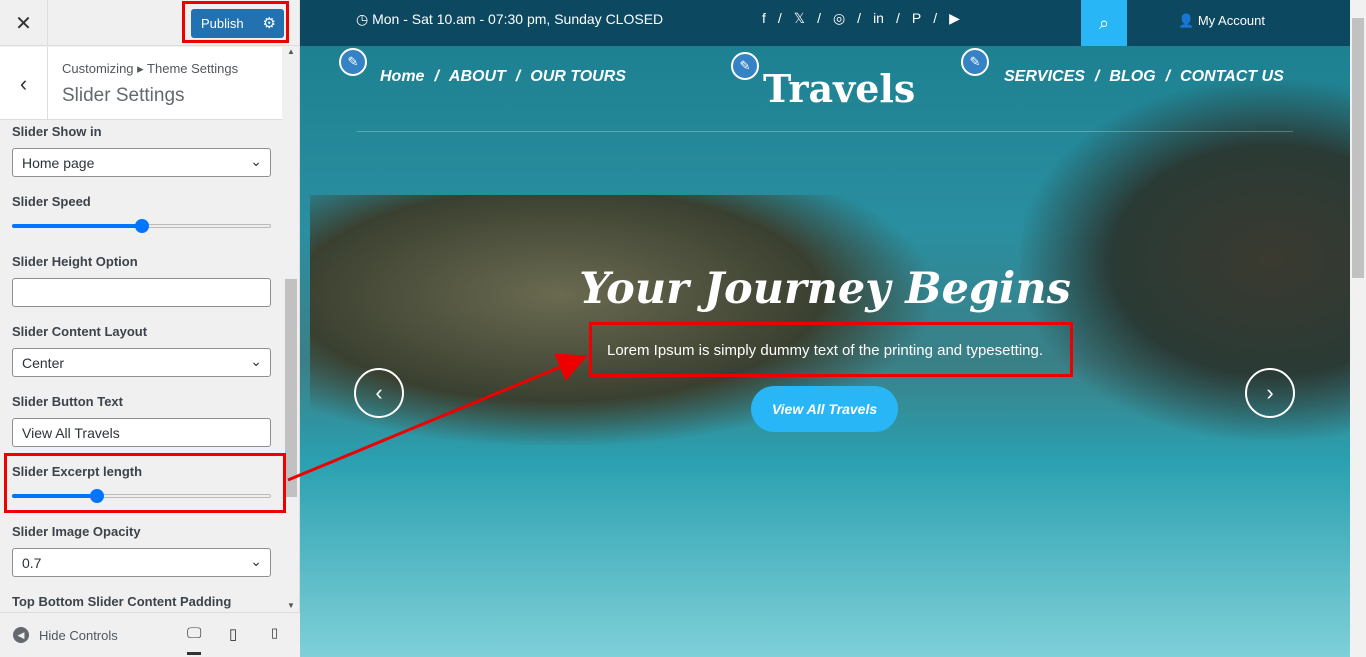 The image size is (1366, 657). I want to click on annotation-arrow, so click(437, 417).